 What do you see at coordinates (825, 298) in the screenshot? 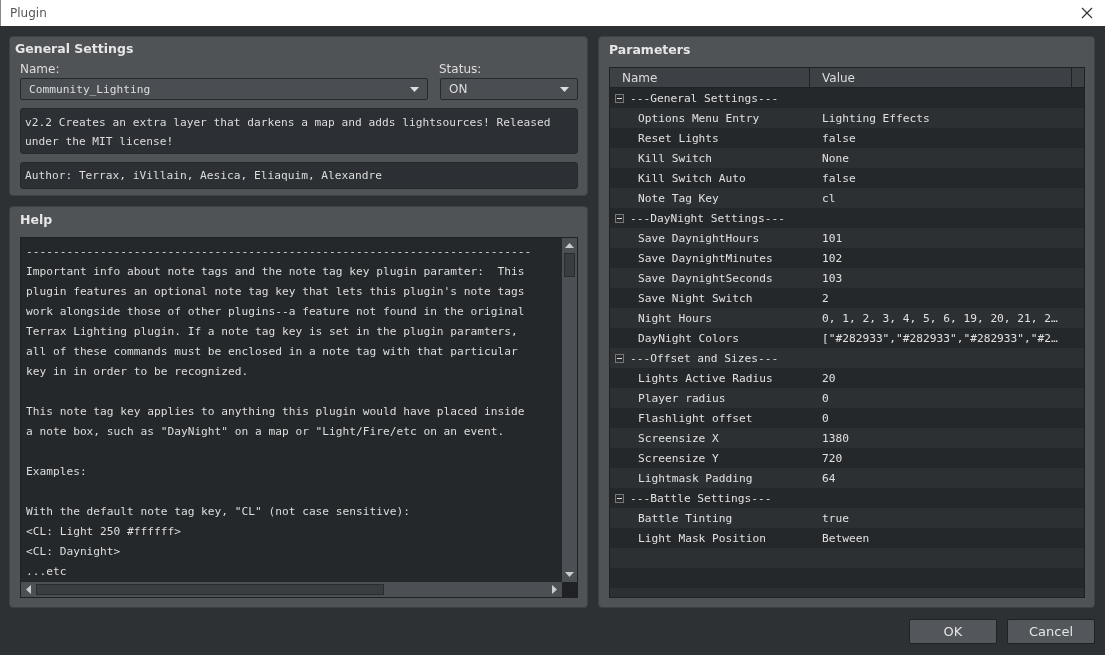
I see `parameter-value: 2` at bounding box center [825, 298].